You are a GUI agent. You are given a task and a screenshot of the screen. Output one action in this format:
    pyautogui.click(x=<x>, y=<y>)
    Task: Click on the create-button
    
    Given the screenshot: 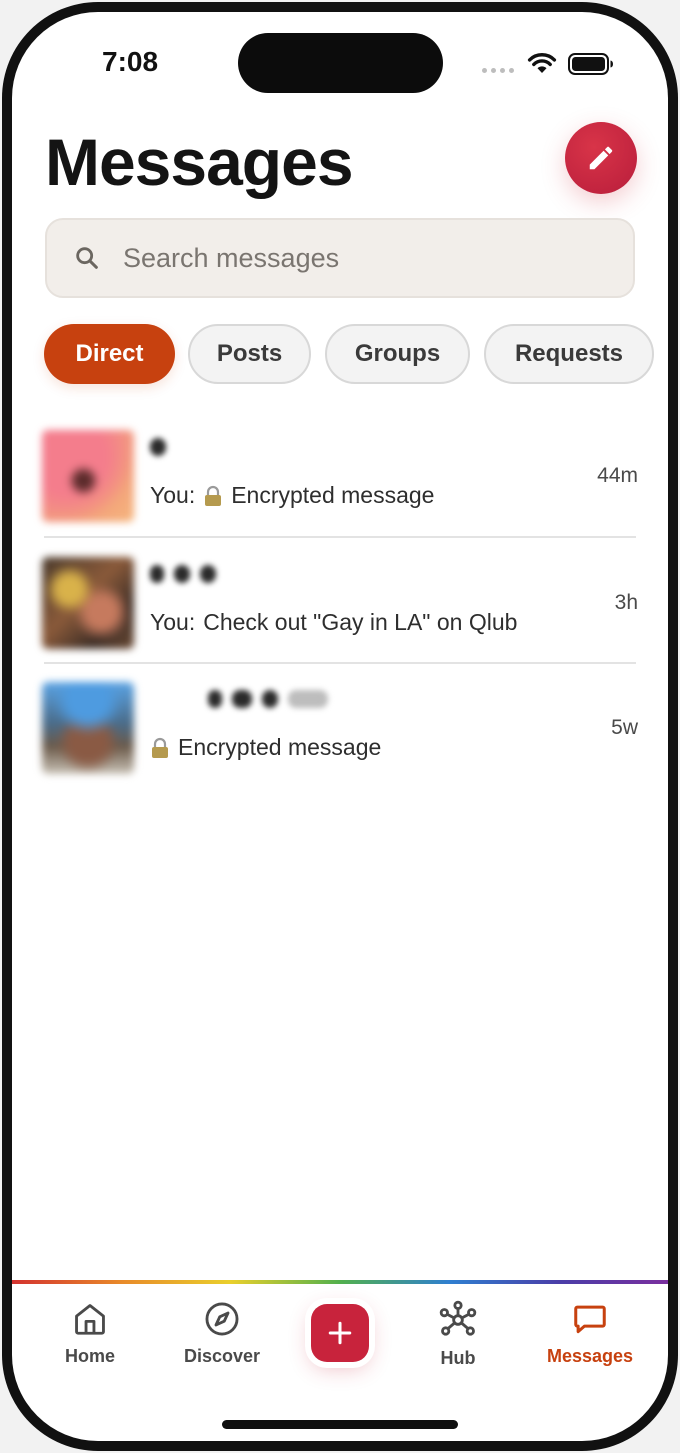 What is the action you would take?
    pyautogui.click(x=340, y=1333)
    